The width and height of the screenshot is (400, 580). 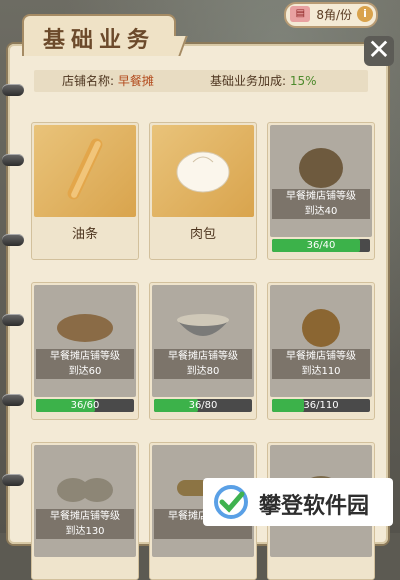 I want to click on progress-bar: 36/40, so click(x=321, y=245).